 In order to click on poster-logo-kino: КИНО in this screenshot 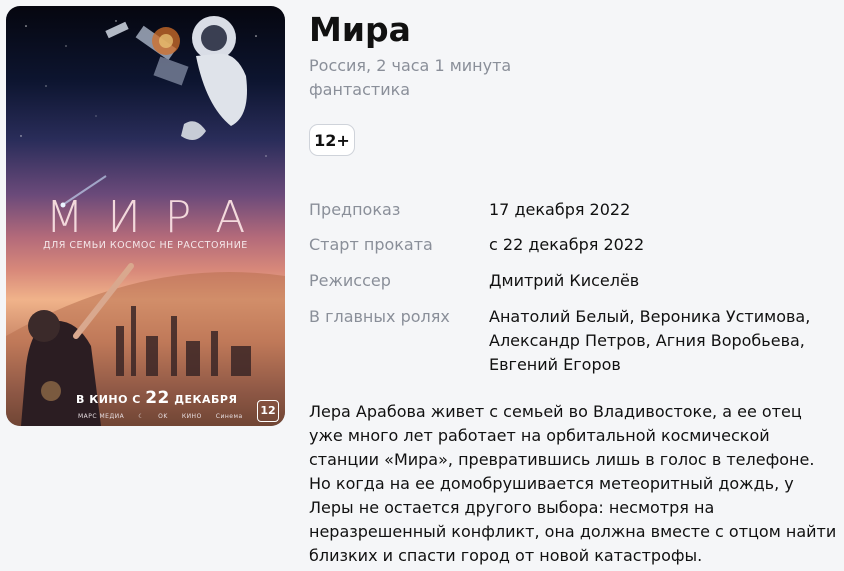, I will do `click(191, 416)`.